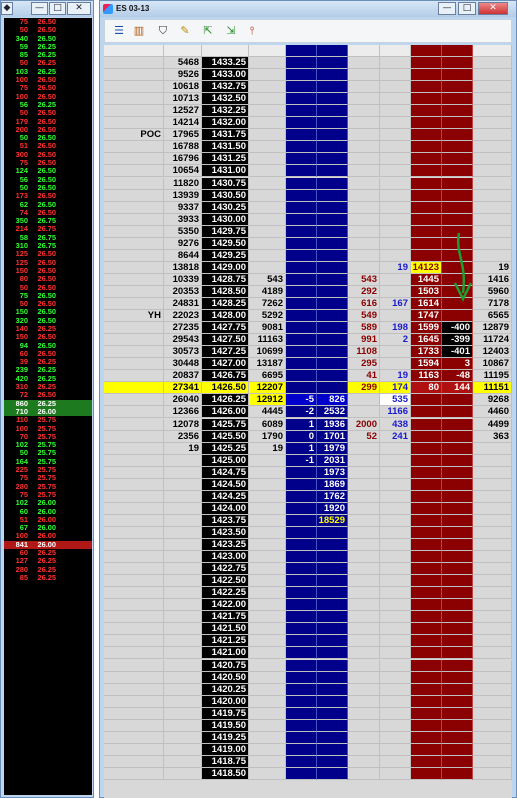 The height and width of the screenshot is (798, 517). I want to click on ladder-row: POC 17965 1431.75, so click(308, 135).